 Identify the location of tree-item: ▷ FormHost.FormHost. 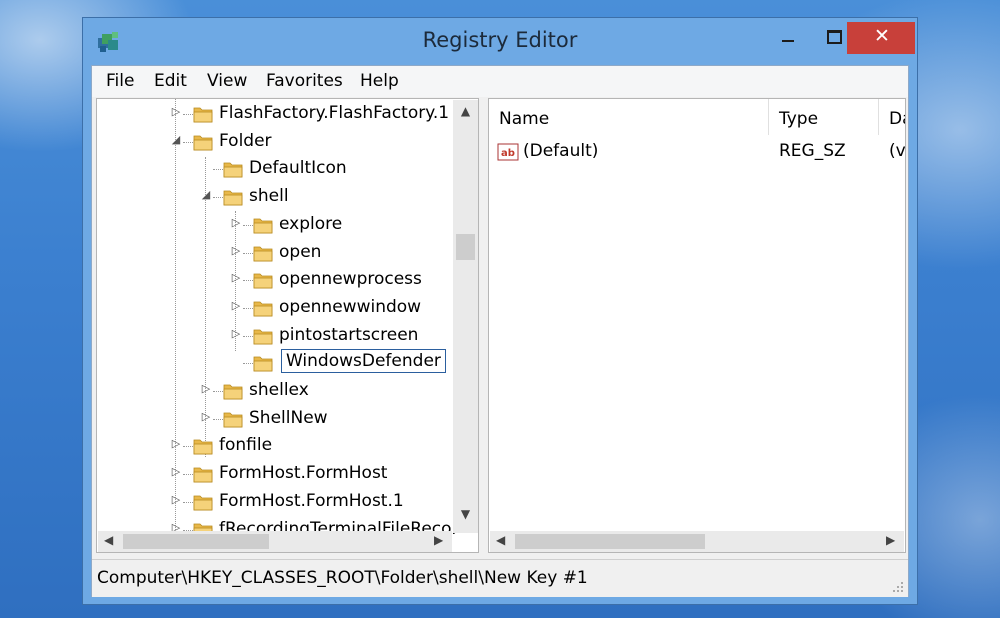
(319, 475).